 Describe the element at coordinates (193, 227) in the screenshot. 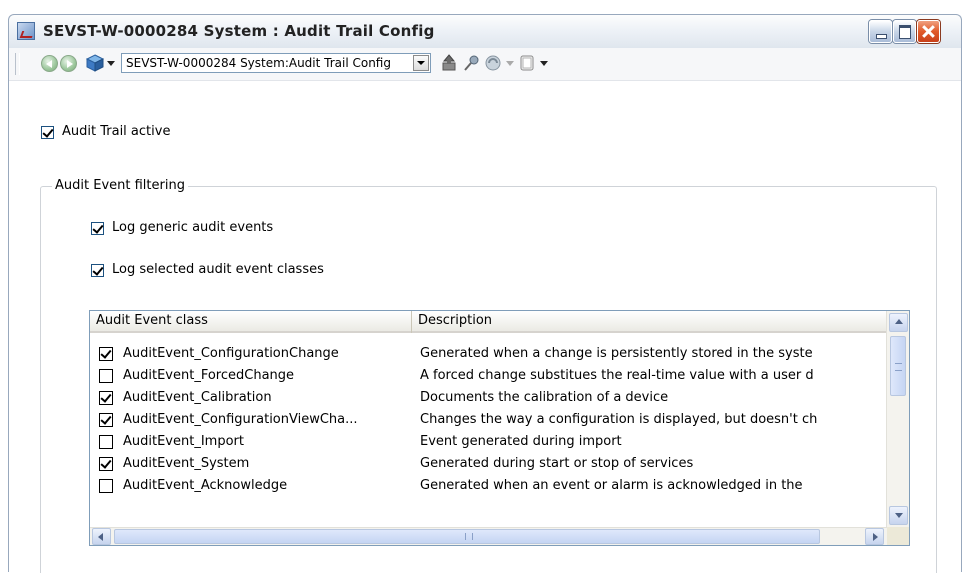

I see `log-generic-events-label: Log generic audit events` at that location.